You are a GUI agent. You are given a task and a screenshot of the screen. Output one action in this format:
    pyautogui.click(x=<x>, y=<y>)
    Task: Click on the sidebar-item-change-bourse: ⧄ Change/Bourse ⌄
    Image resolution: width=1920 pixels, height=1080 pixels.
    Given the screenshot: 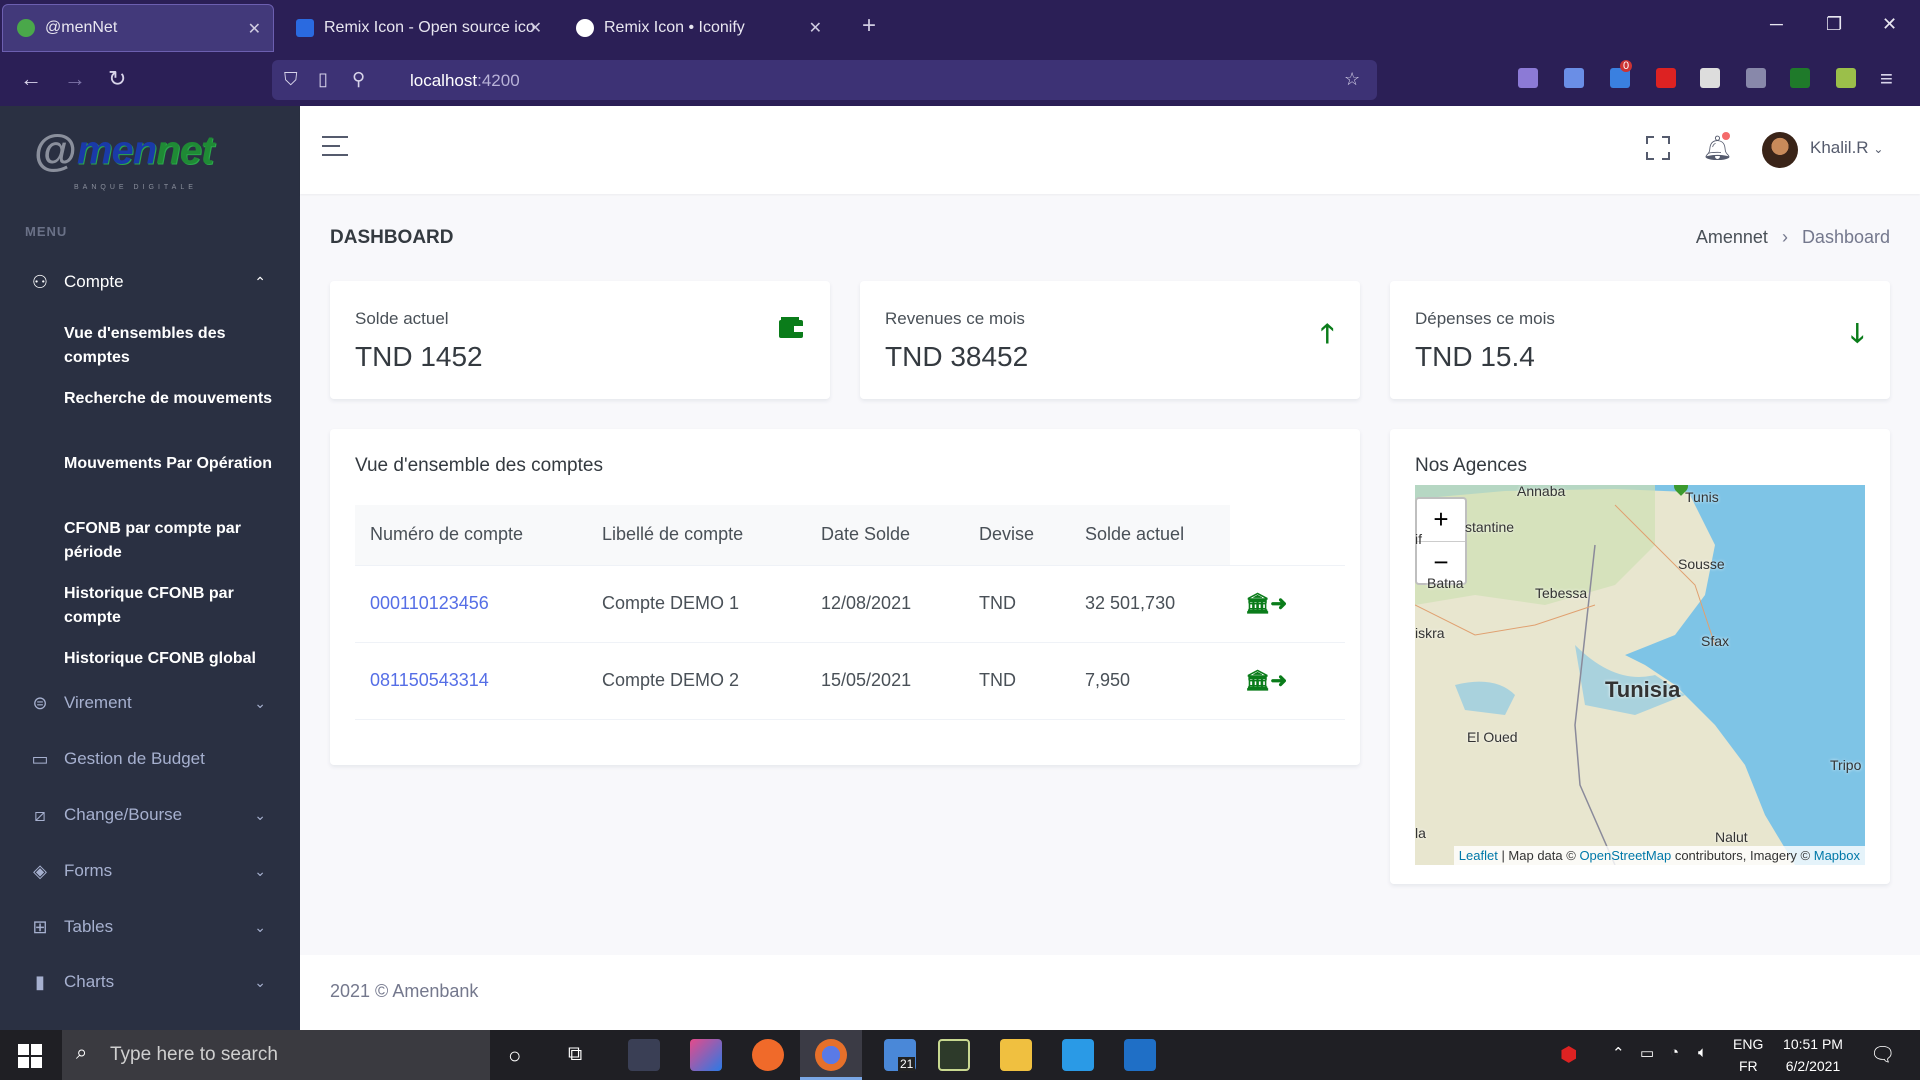 What is the action you would take?
    pyautogui.click(x=150, y=815)
    